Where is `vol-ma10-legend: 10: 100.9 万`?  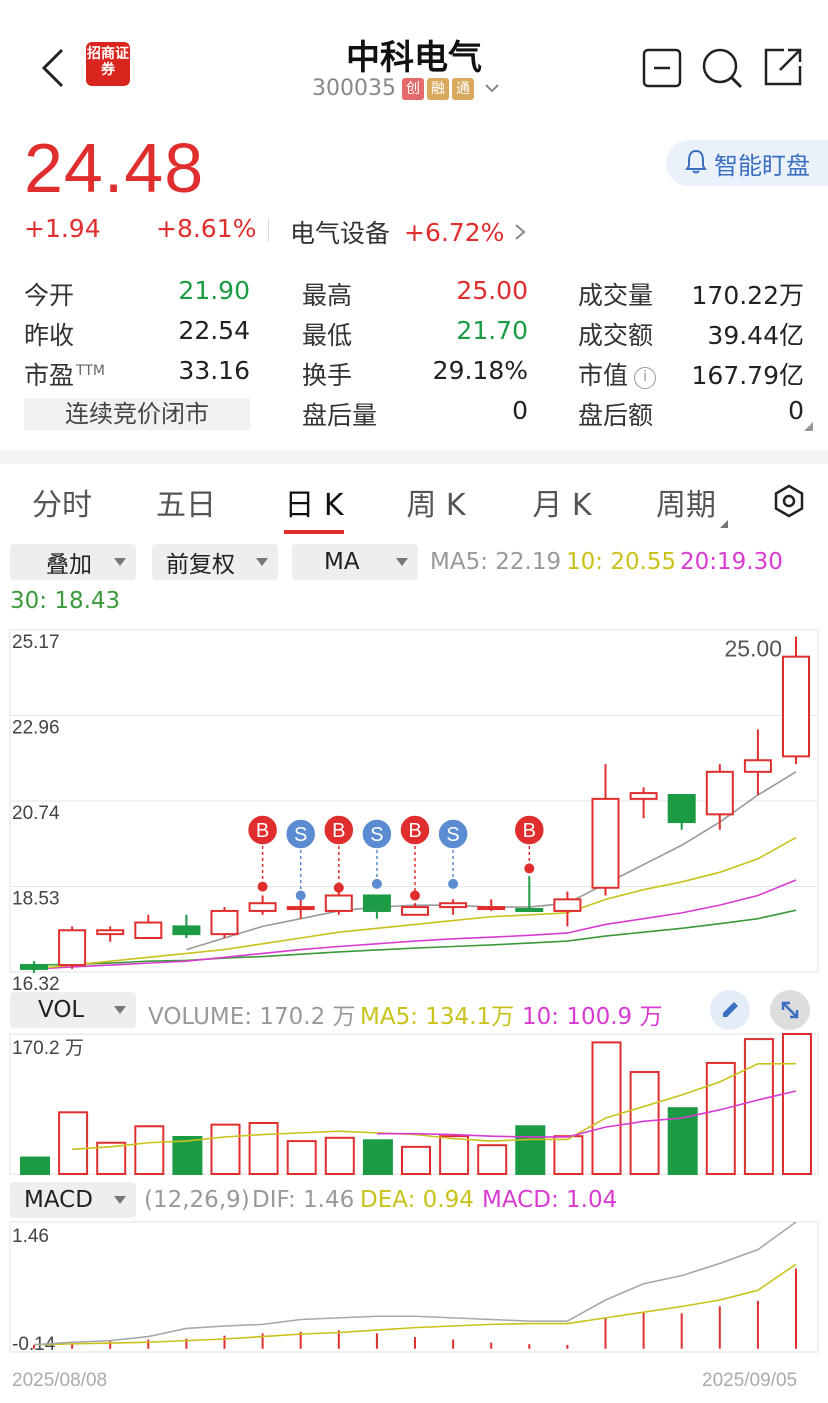 vol-ma10-legend: 10: 100.9 万 is located at coordinates (592, 1017).